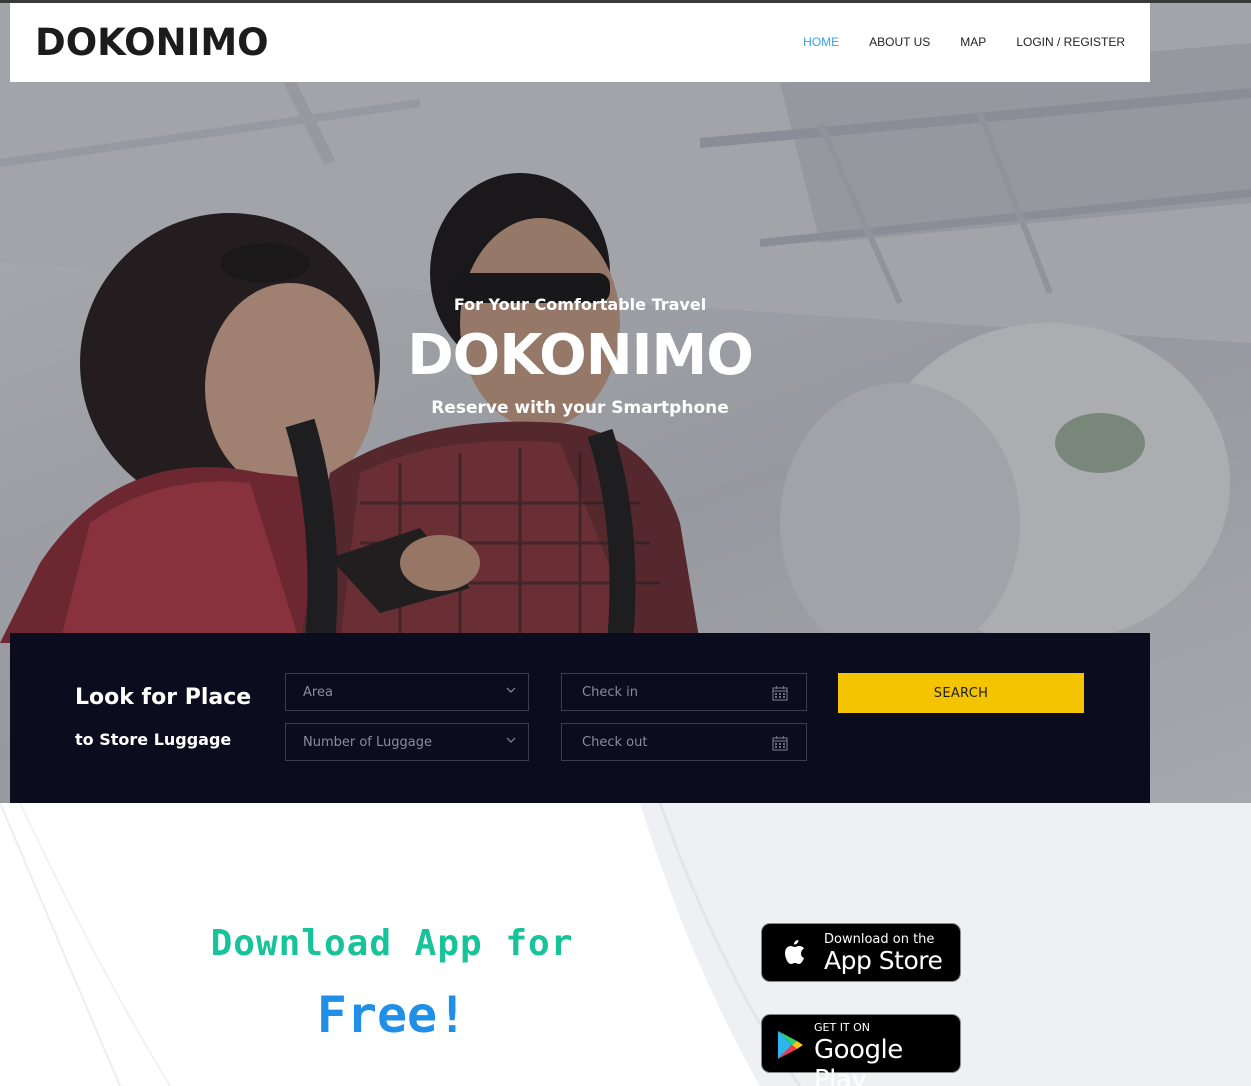 Image resolution: width=1251 pixels, height=1086 pixels. Describe the element at coordinates (153, 739) in the screenshot. I see `search-subtitle: to Store Luggage` at that location.